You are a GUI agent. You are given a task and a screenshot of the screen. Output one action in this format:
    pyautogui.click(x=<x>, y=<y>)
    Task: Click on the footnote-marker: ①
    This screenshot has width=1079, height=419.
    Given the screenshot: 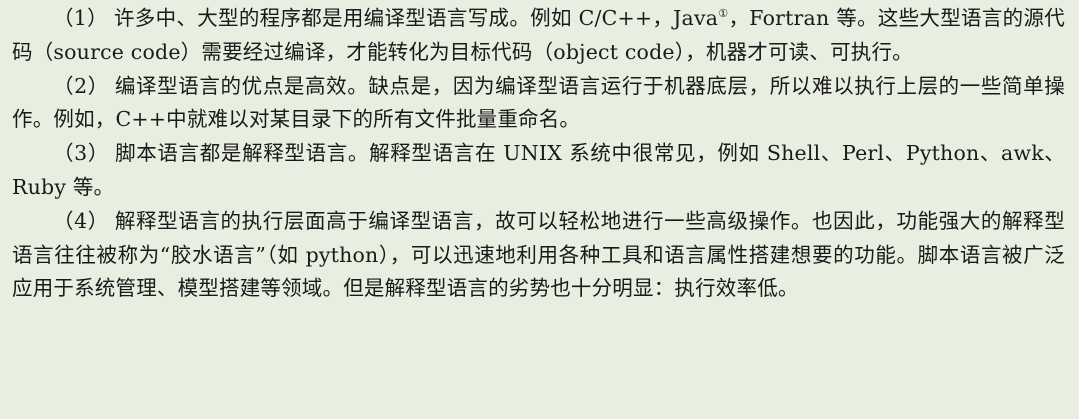 What is the action you would take?
    pyautogui.click(x=723, y=14)
    